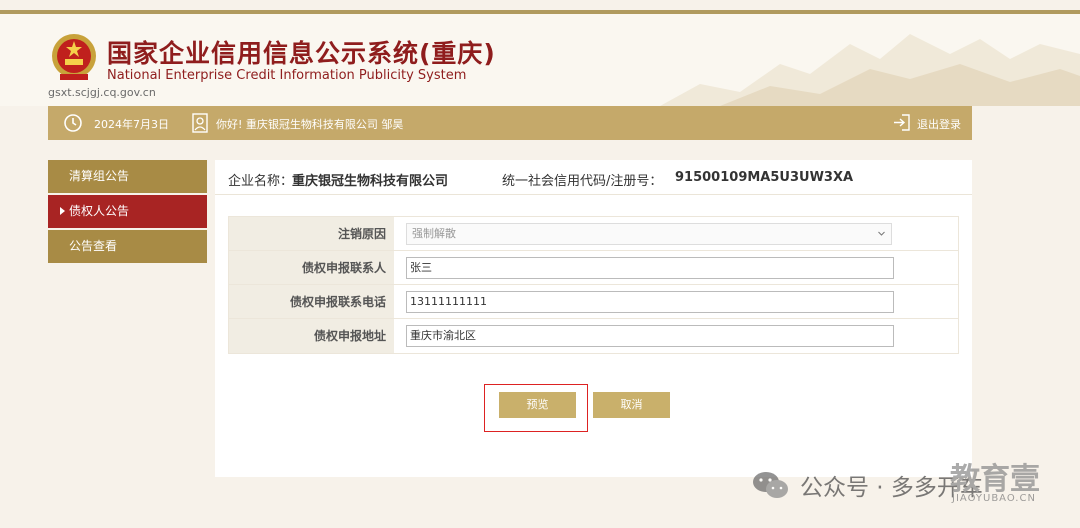  What do you see at coordinates (537, 405) in the screenshot?
I see `preview-button: 预览` at bounding box center [537, 405].